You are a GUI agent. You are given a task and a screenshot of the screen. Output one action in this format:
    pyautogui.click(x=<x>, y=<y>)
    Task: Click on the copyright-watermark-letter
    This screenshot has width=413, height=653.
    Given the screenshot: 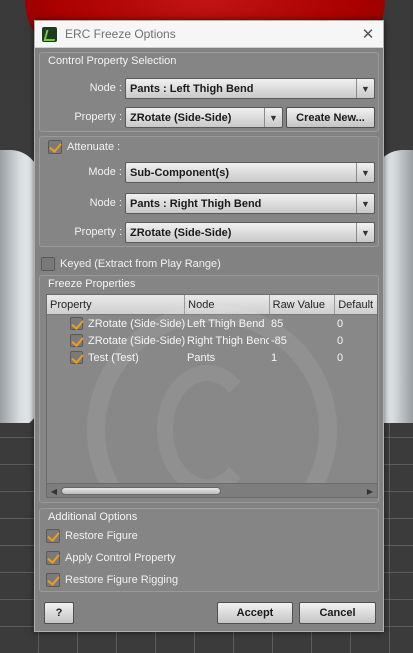 What is the action you would take?
    pyautogui.click(x=207, y=430)
    